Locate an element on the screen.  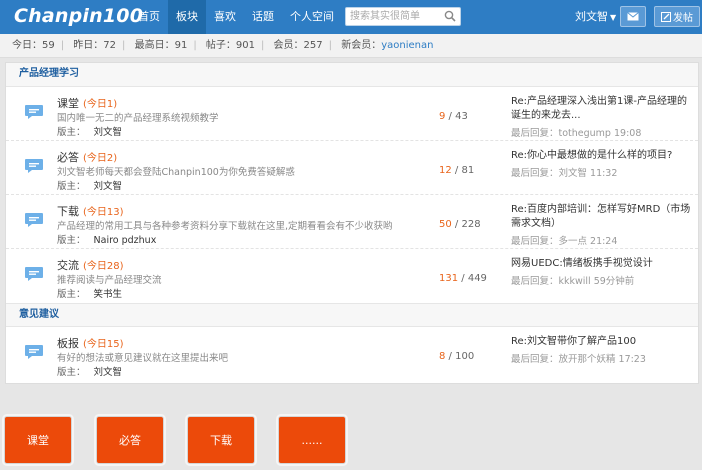
stat-members: 257 is located at coordinates (313, 45).